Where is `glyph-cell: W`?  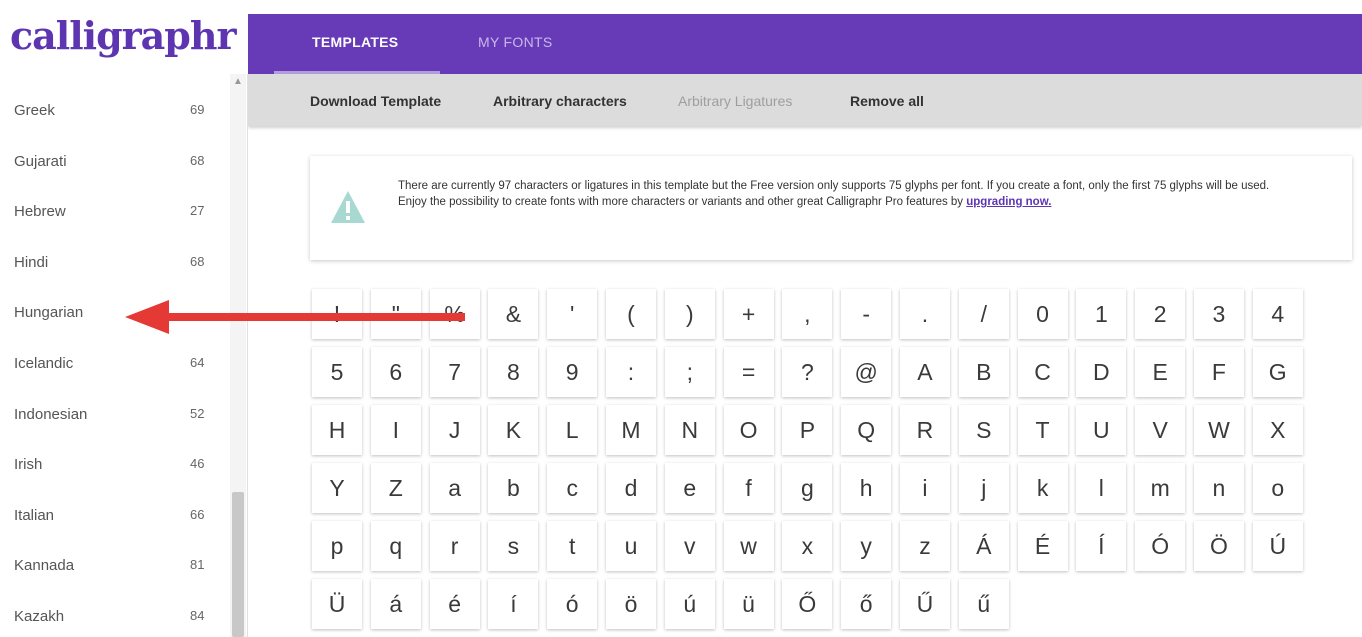 glyph-cell: W is located at coordinates (1218, 430).